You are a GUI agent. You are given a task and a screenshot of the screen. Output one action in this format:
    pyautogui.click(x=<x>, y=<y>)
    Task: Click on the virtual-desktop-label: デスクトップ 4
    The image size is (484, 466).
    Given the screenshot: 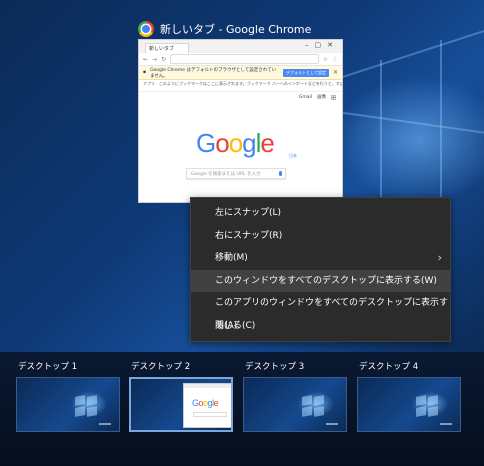 What is the action you would take?
    pyautogui.click(x=389, y=367)
    